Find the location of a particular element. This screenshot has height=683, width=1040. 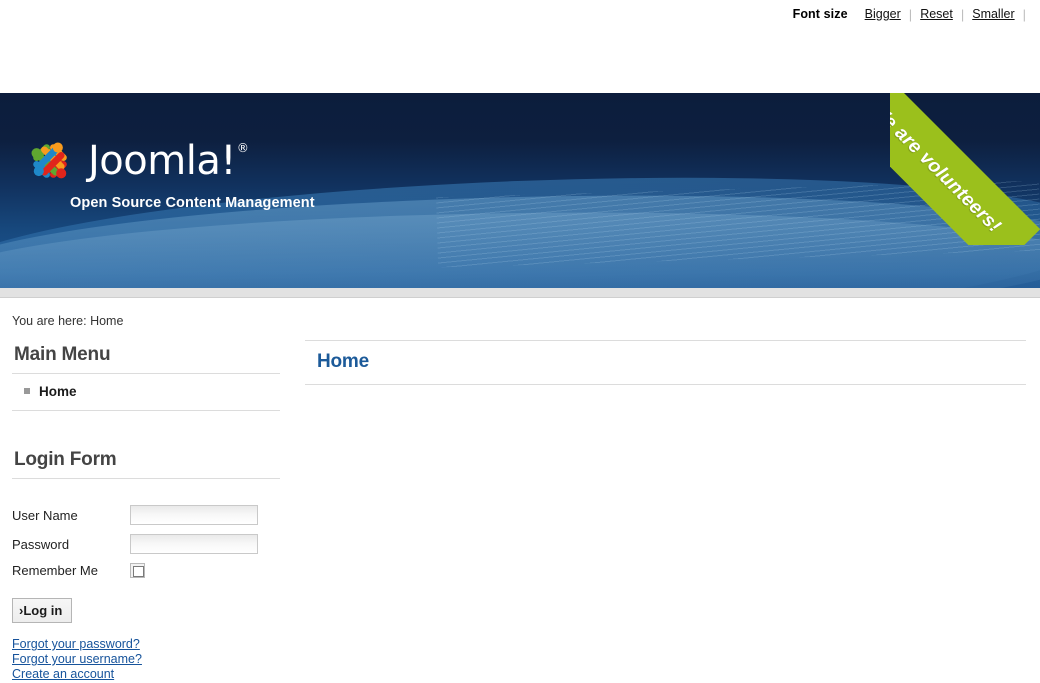

password-row: Password is located at coordinates (146, 544).